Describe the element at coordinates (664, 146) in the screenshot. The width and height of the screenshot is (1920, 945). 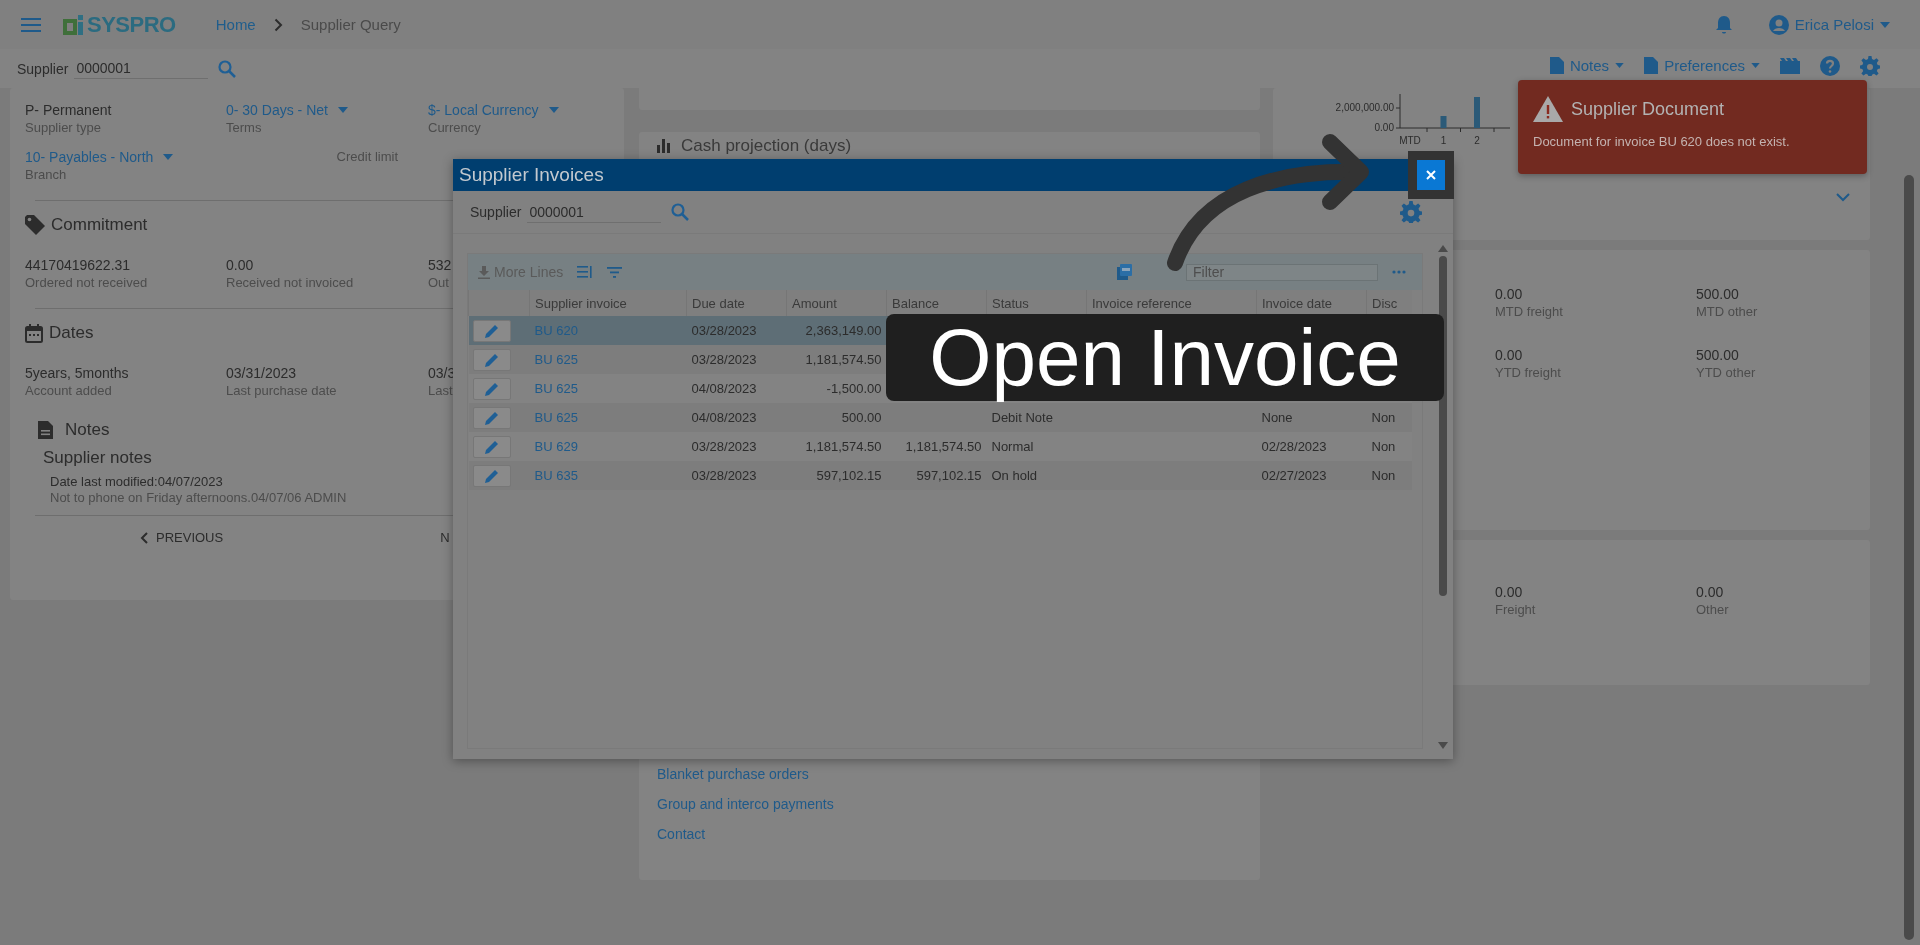
I see `bar-chart-icon` at that location.